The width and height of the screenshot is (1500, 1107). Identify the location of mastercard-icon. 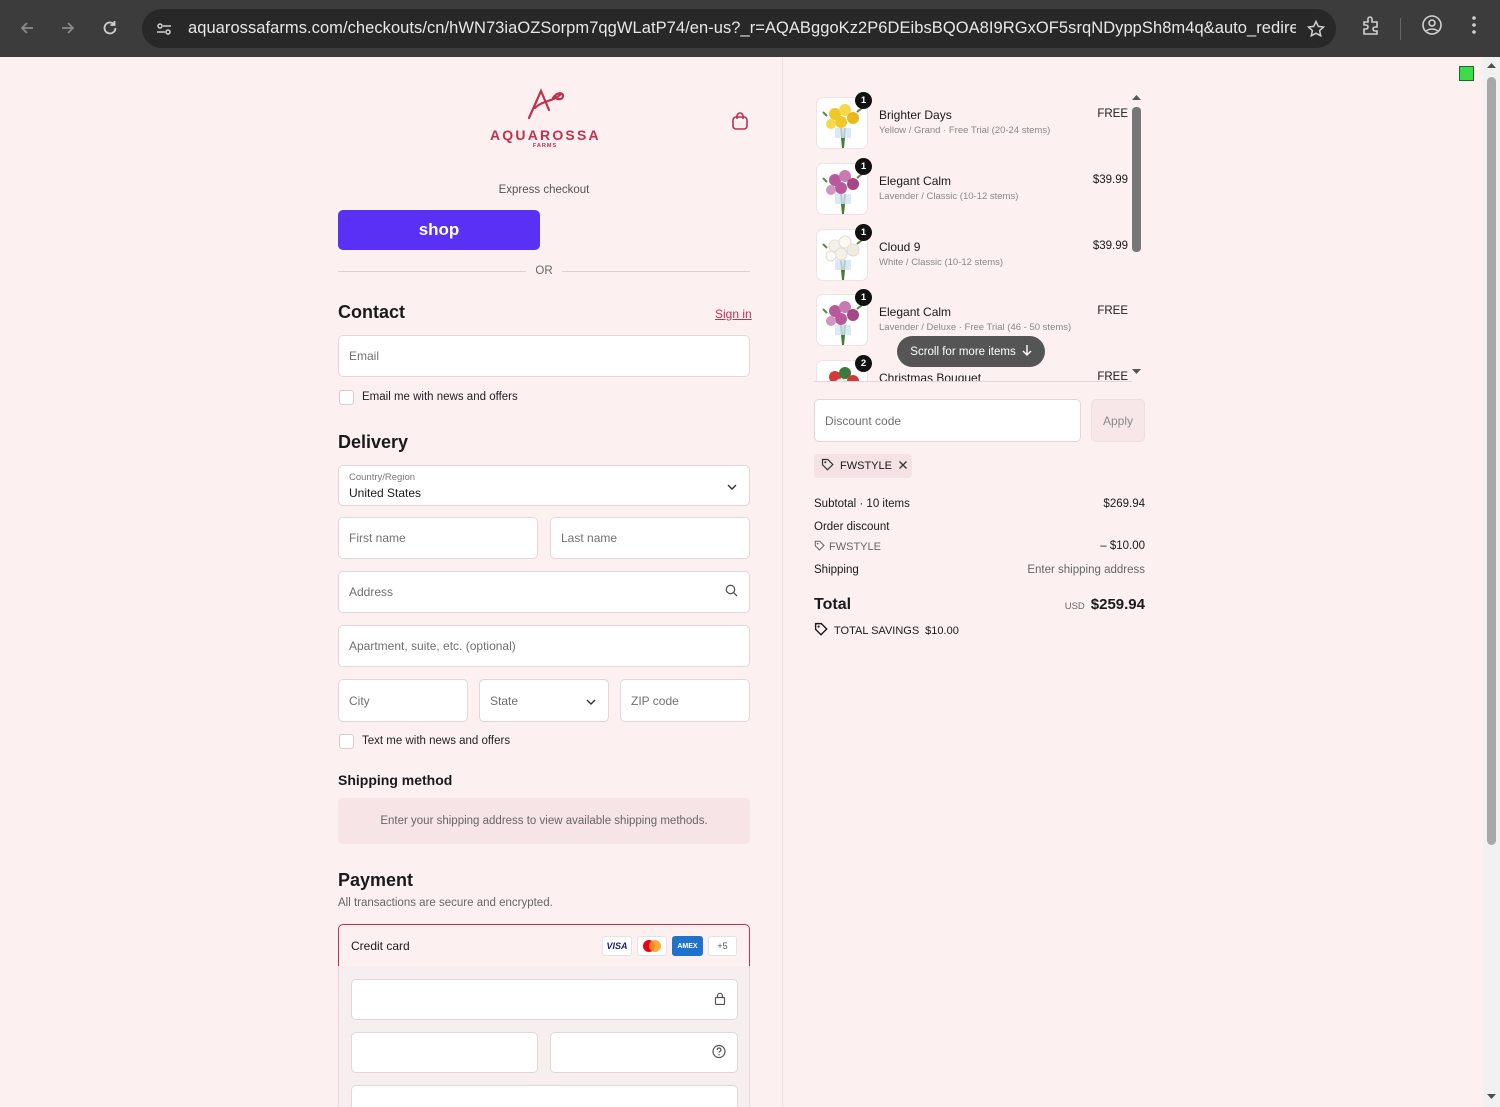
(652, 946).